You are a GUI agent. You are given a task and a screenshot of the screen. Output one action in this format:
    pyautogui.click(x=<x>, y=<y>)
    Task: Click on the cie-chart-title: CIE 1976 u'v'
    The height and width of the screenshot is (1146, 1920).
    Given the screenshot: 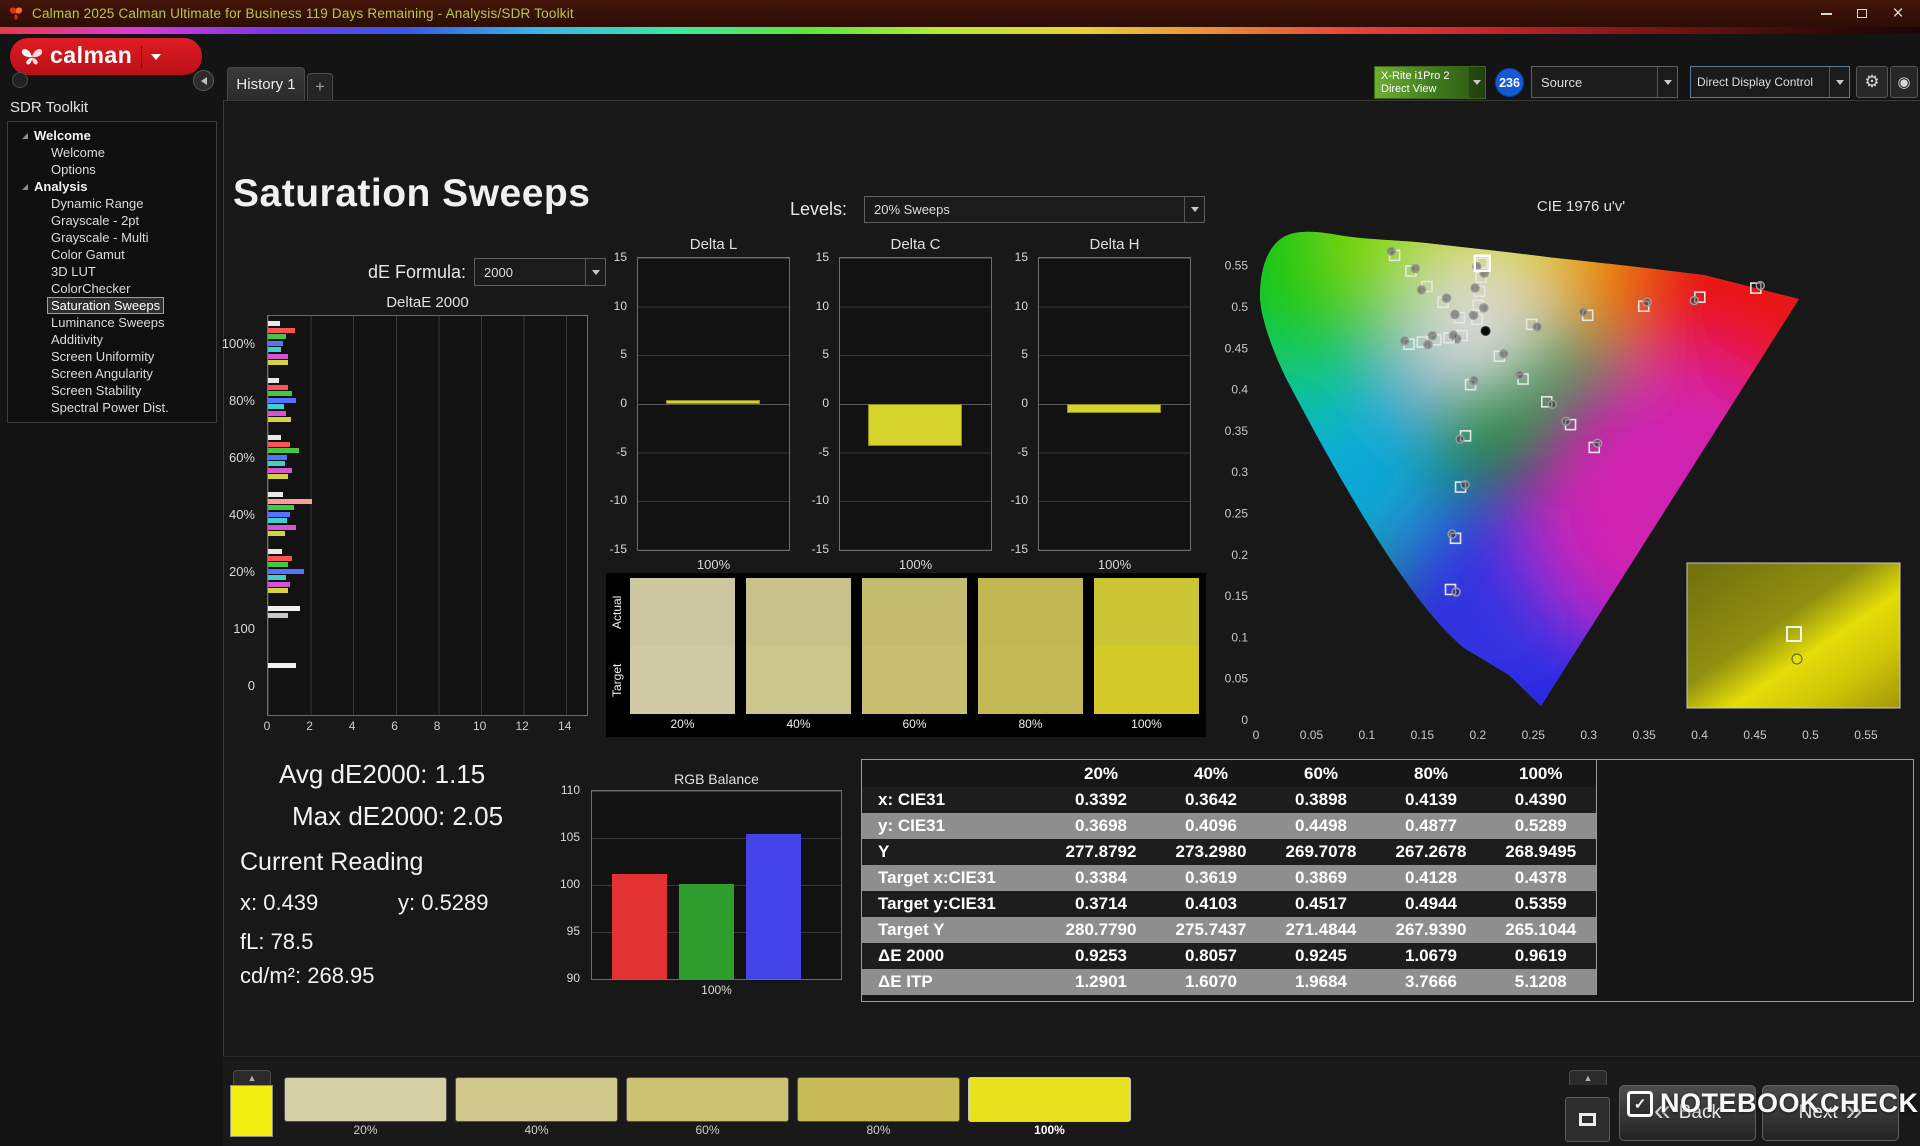 What is the action you would take?
    pyautogui.click(x=1581, y=206)
    